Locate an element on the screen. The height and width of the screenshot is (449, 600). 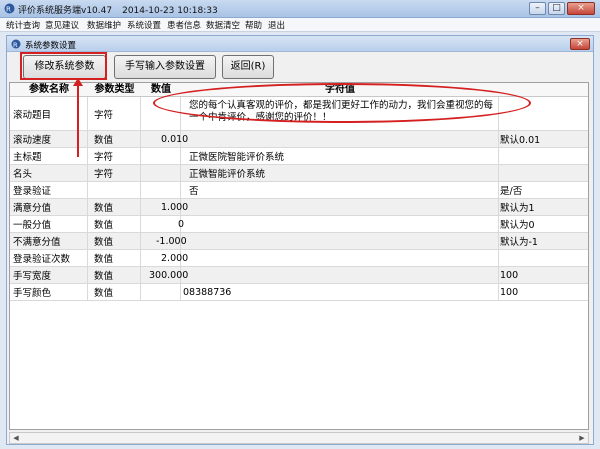
minimize-icon: – is located at coordinates (537, 8).